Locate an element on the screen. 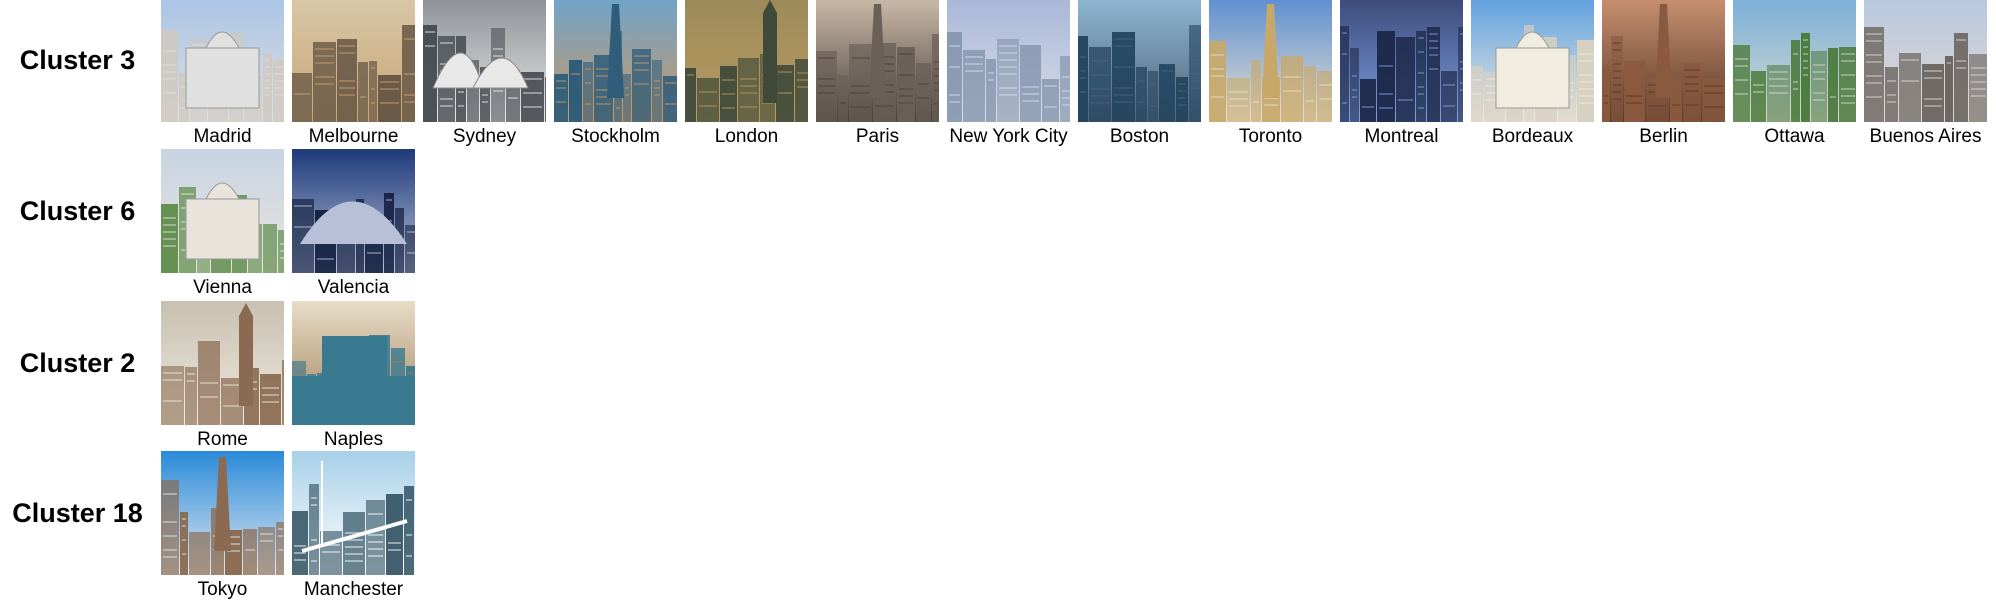 Image resolution: width=1996 pixels, height=609 pixels. opera-house-icon is located at coordinates (484, 61).